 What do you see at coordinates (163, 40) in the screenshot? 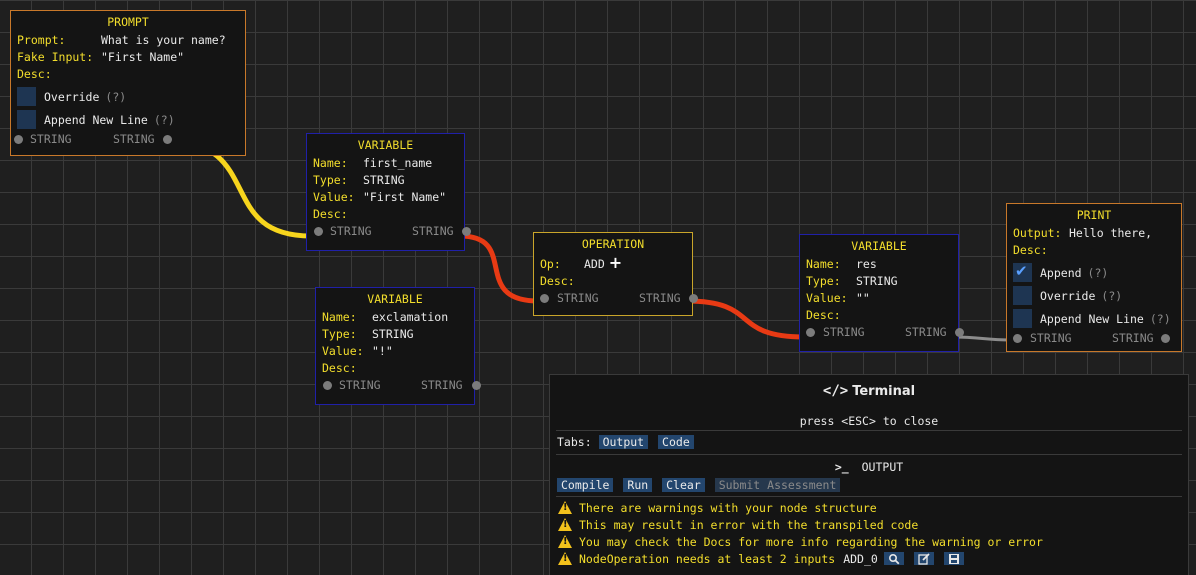
I see `prompt-value: What is your name?` at bounding box center [163, 40].